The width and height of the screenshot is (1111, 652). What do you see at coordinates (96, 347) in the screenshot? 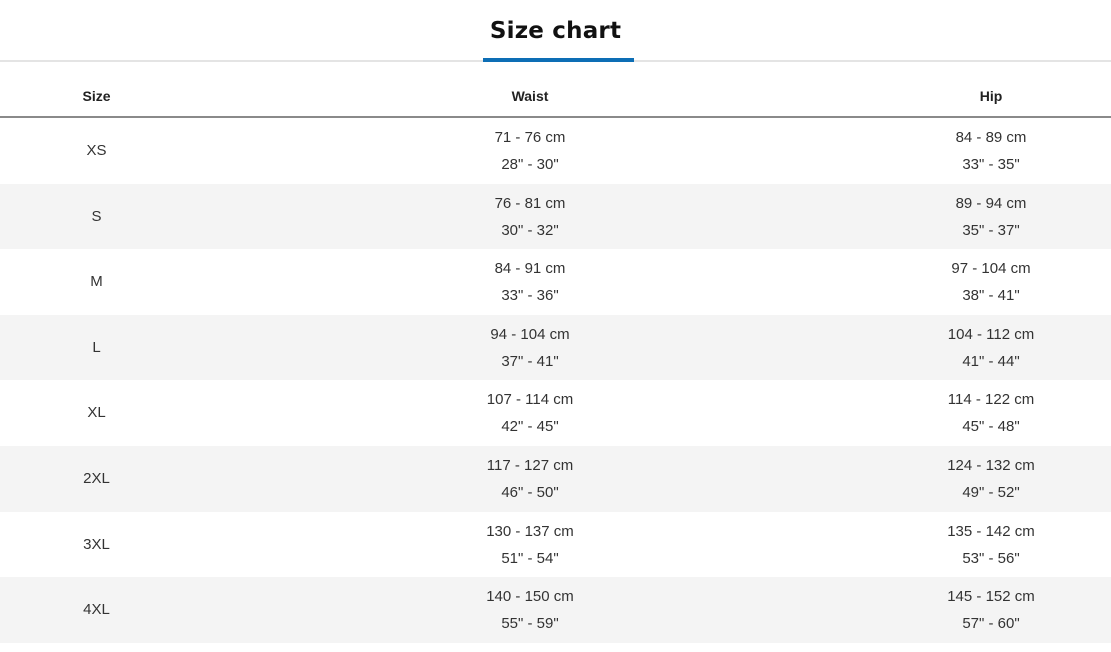
I see `size-cell: L` at bounding box center [96, 347].